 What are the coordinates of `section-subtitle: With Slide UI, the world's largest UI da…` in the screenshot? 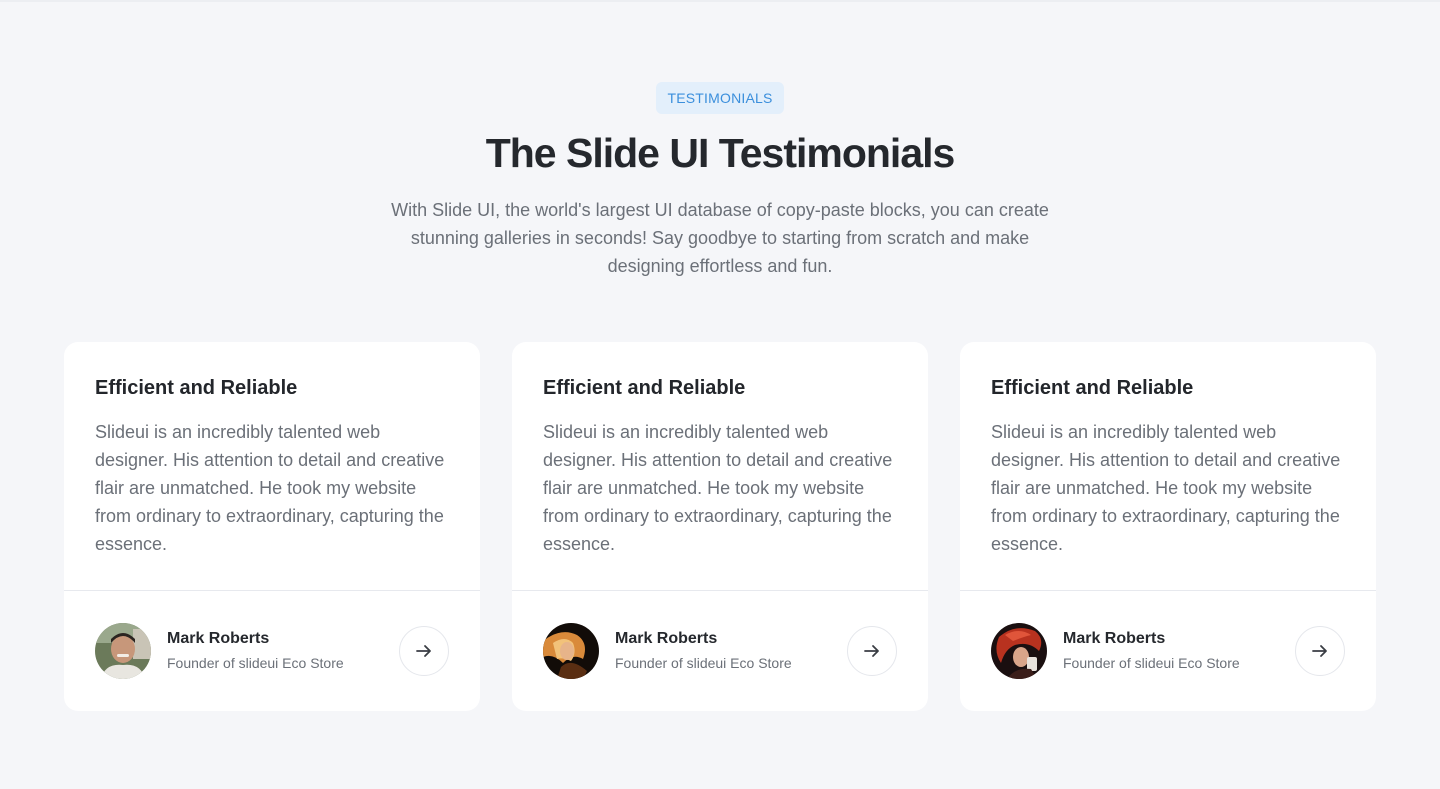 It's located at (720, 238).